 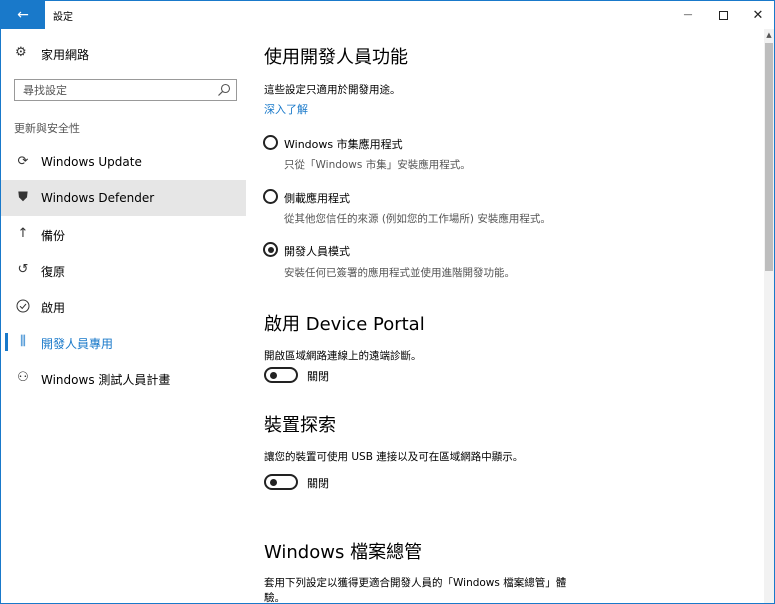 What do you see at coordinates (123, 306) in the screenshot?
I see `sidebar-item-activation: 啟用` at bounding box center [123, 306].